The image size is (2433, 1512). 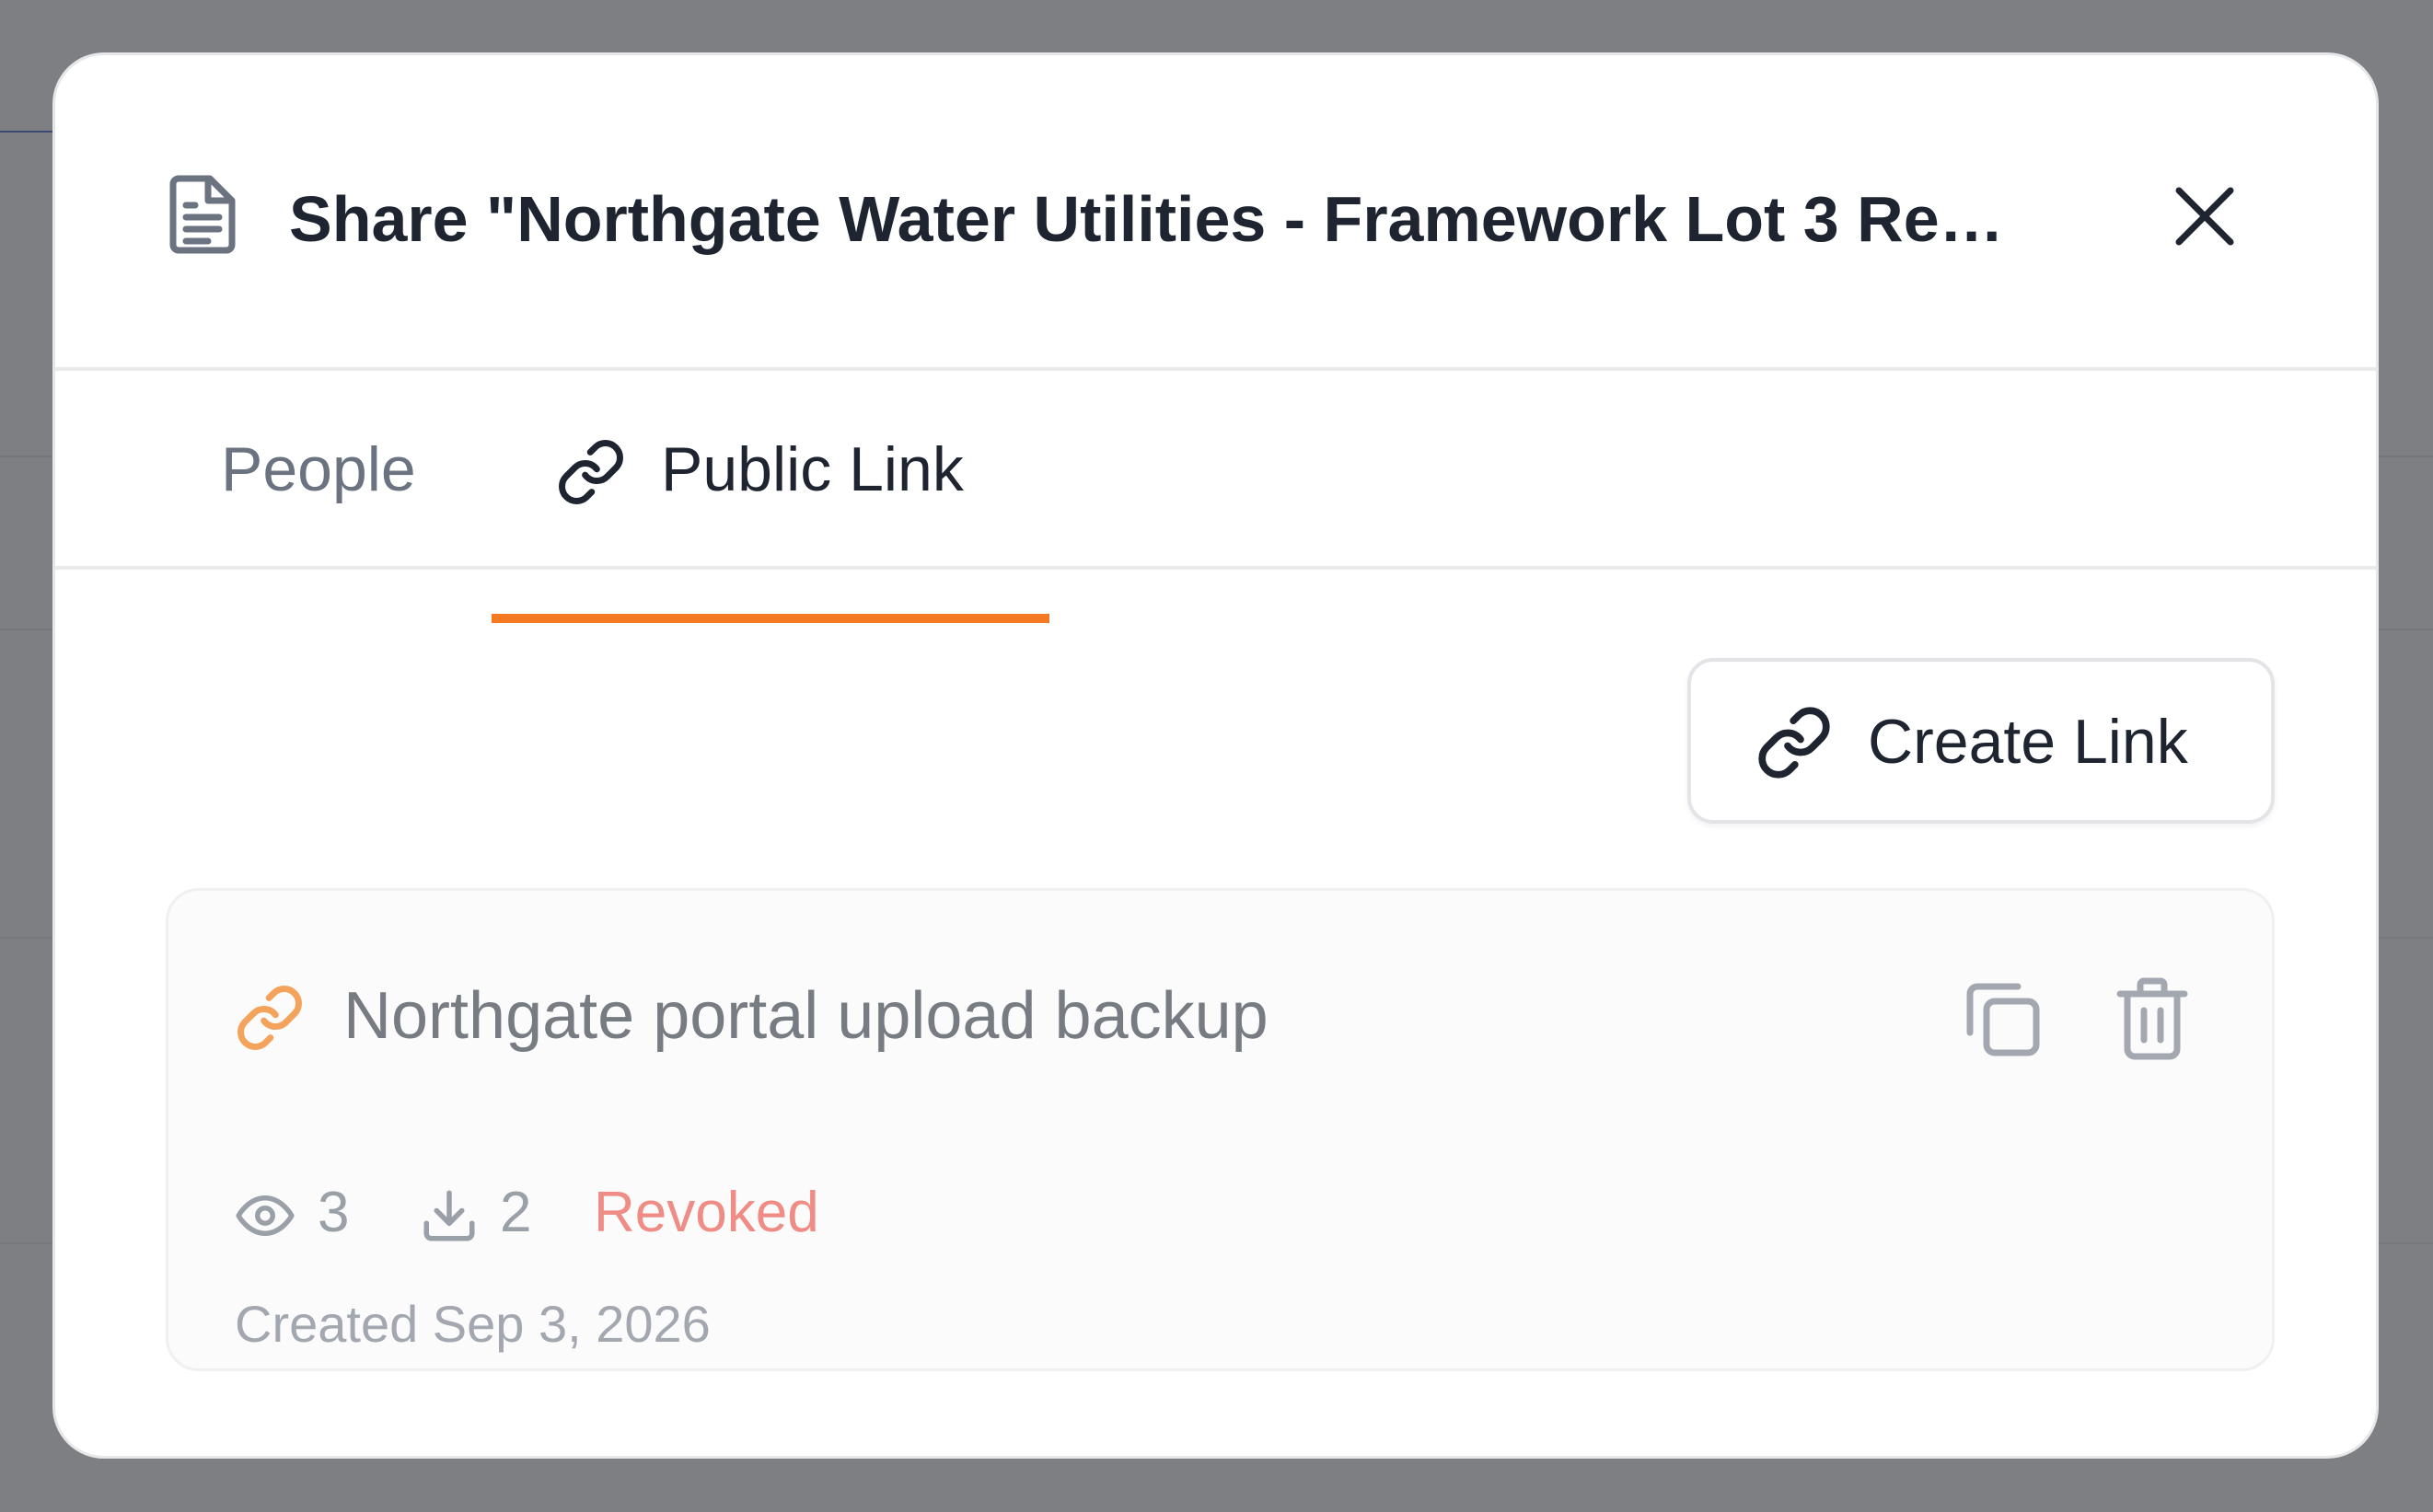 I want to click on views-count: 3, so click(x=334, y=1212).